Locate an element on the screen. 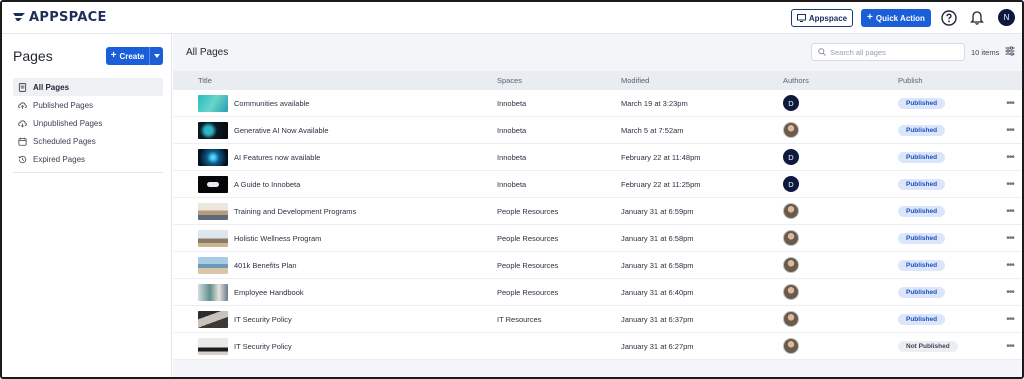 Image resolution: width=1024 pixels, height=379 pixels. sidebar-item-scheduled-pages: Scheduled Pages is located at coordinates (88, 141).